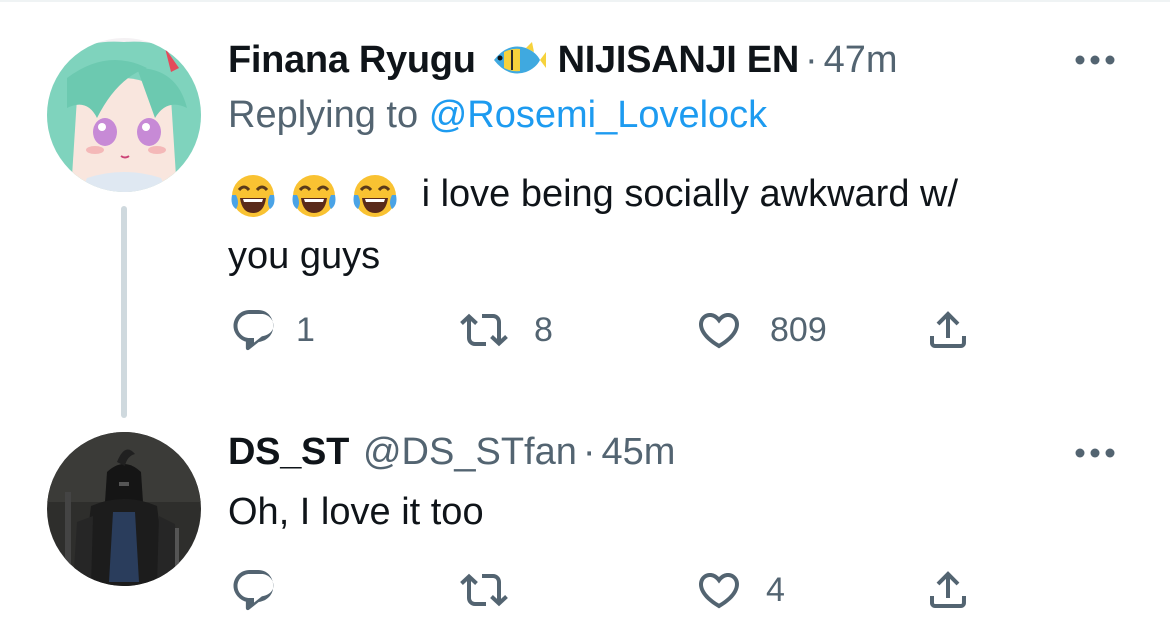  I want to click on replying-to-handle-link: @Rosemi_Lovelock, so click(598, 115).